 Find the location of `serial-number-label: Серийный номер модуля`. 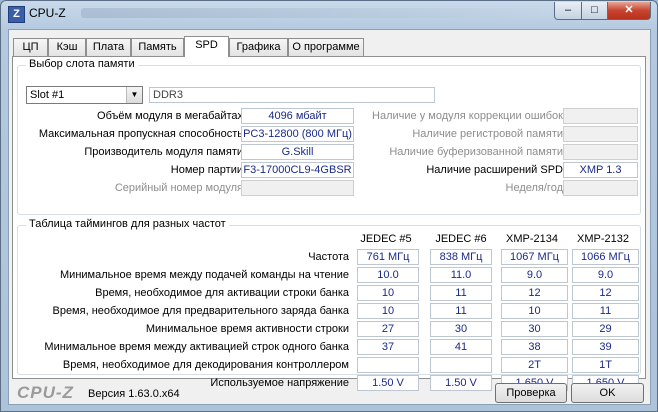

serial-number-label: Серийный номер модуля is located at coordinates (178, 188).